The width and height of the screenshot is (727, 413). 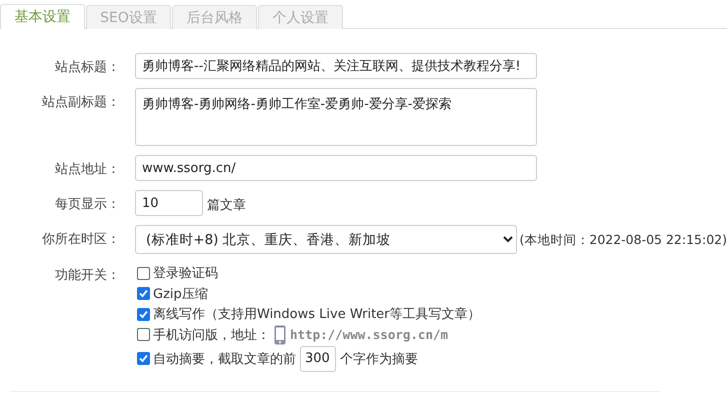 What do you see at coordinates (623, 240) in the screenshot?
I see `local-time-text: (本地时间：2022-08-05 22:15:02)` at bounding box center [623, 240].